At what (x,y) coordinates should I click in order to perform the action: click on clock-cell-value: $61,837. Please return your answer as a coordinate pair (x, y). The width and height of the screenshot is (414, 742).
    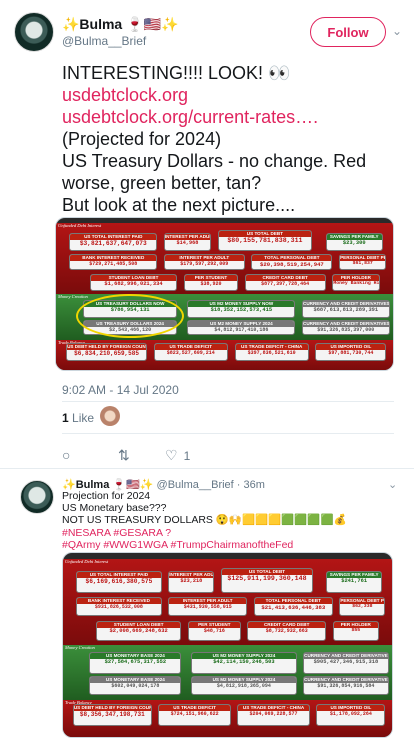
    Looking at the image, I should click on (362, 264).